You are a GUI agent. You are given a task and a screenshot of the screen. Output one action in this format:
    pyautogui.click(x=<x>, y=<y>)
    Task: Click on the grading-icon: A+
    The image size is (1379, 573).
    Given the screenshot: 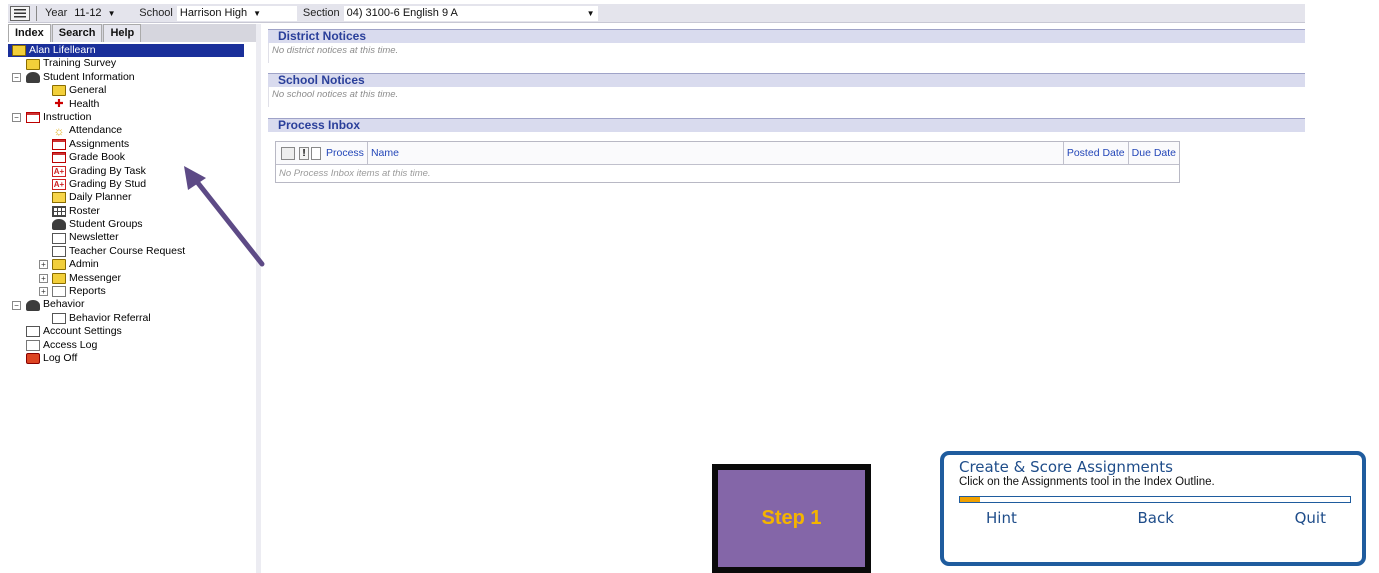 What is the action you would take?
    pyautogui.click(x=59, y=185)
    